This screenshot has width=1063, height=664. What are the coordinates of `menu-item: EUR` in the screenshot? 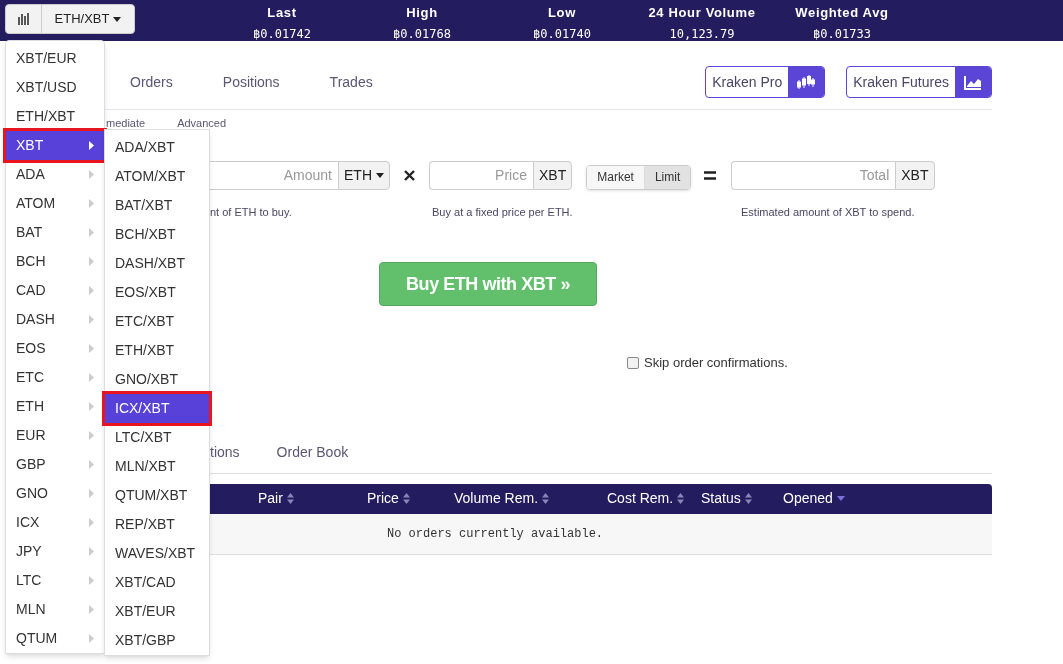 It's located at (55, 435).